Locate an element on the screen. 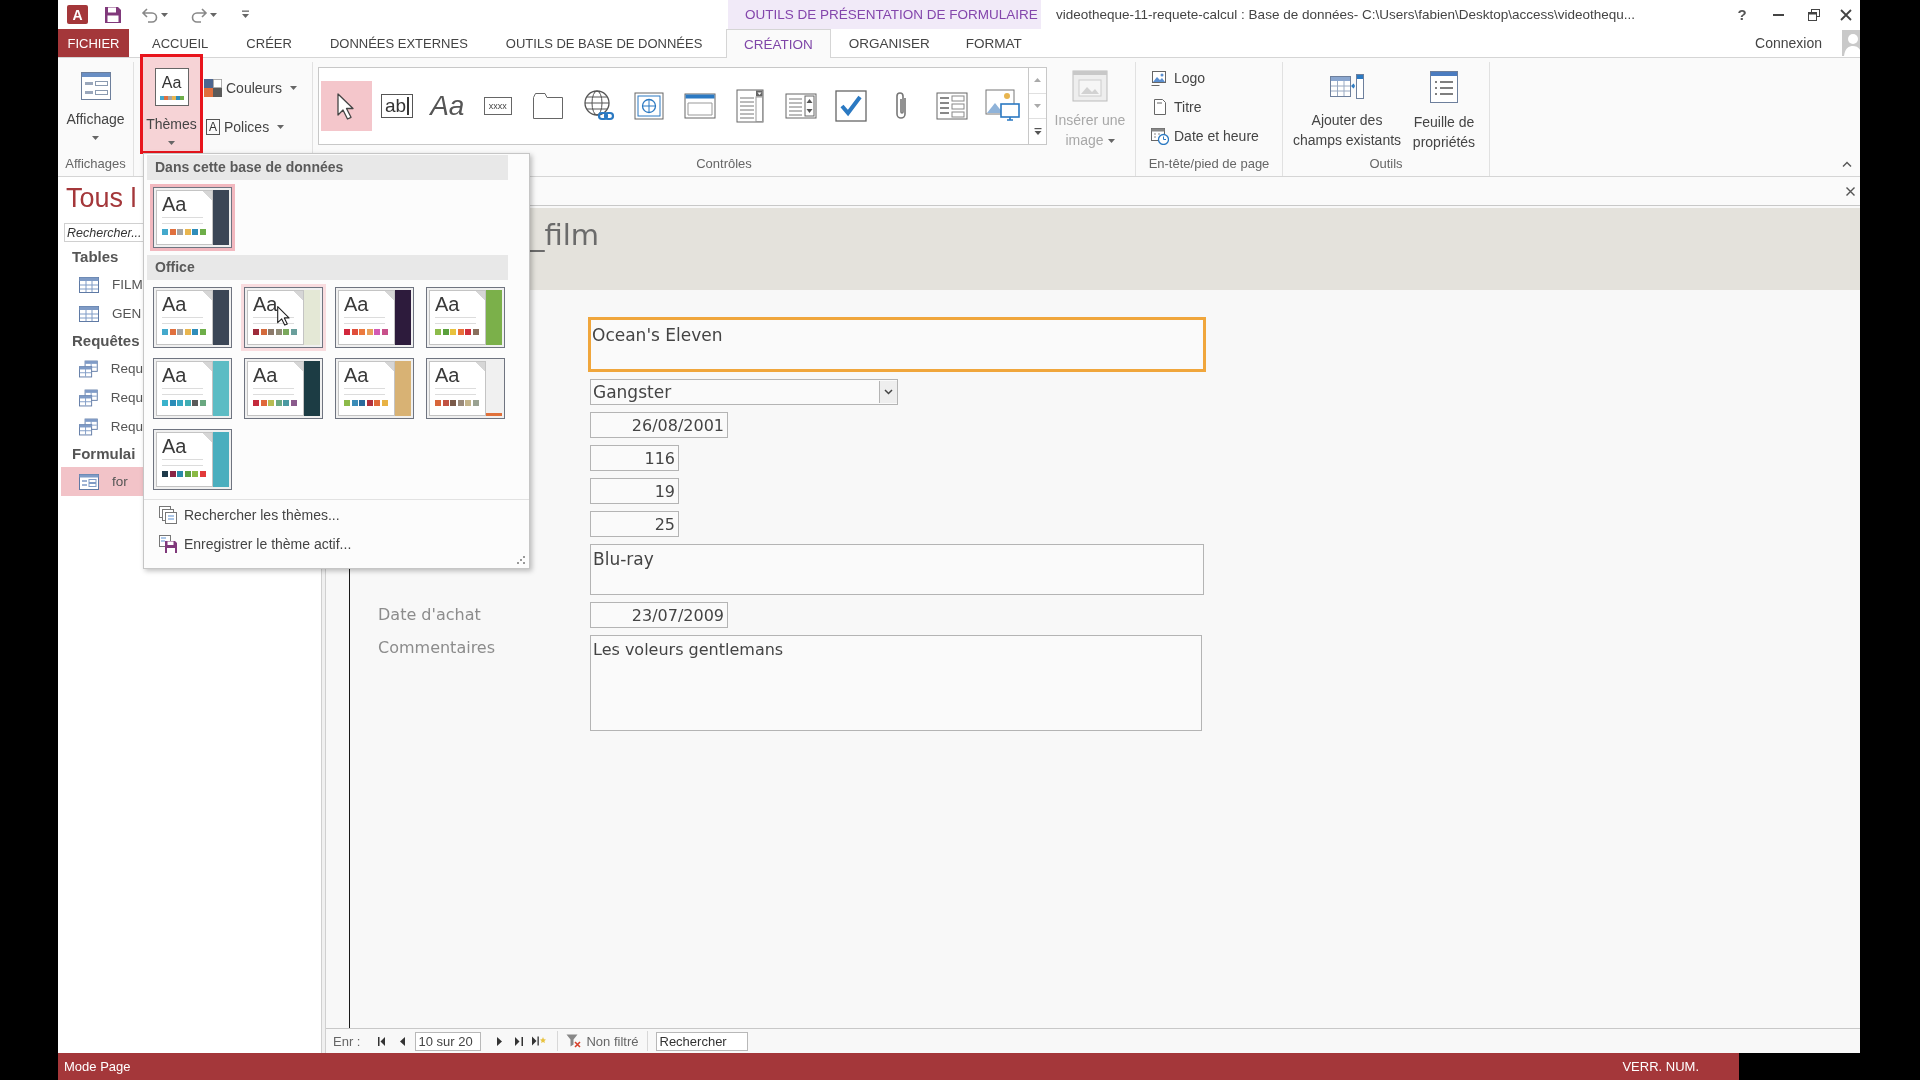  header-footer-button: Titre is located at coordinates (1176, 106).